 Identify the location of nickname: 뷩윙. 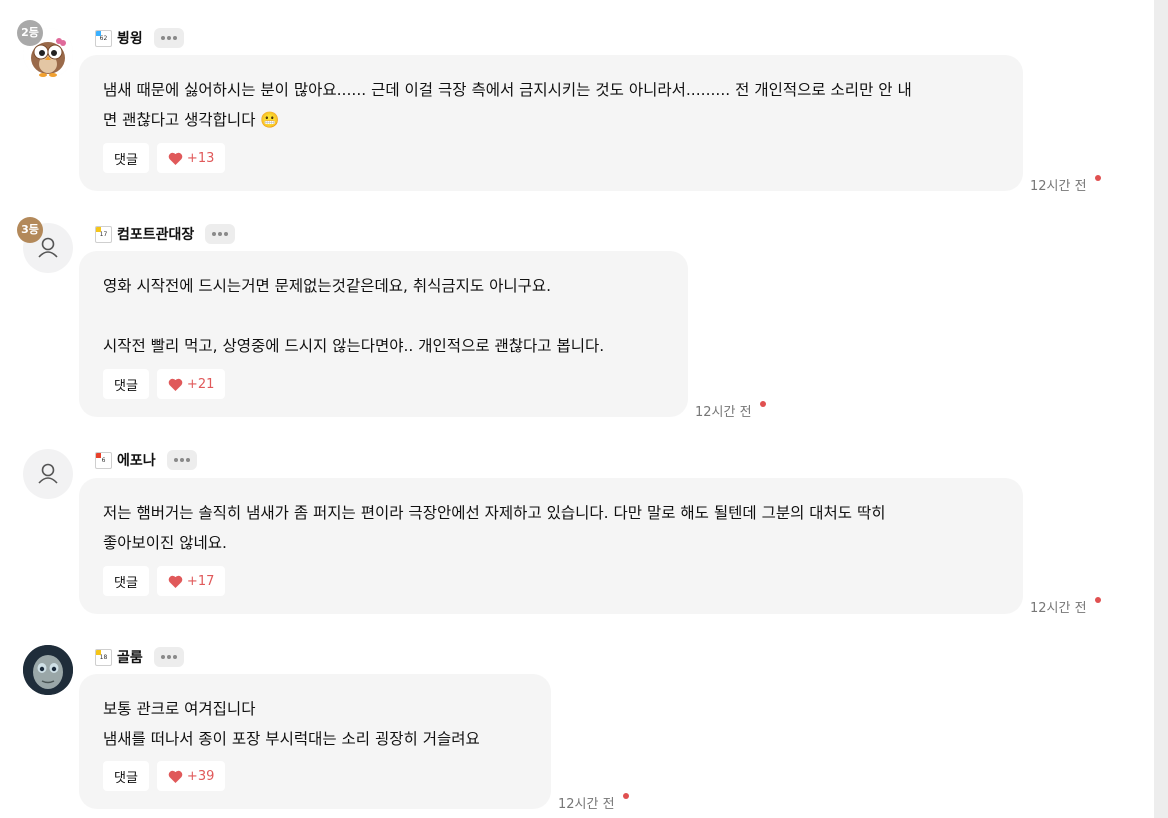
(130, 38).